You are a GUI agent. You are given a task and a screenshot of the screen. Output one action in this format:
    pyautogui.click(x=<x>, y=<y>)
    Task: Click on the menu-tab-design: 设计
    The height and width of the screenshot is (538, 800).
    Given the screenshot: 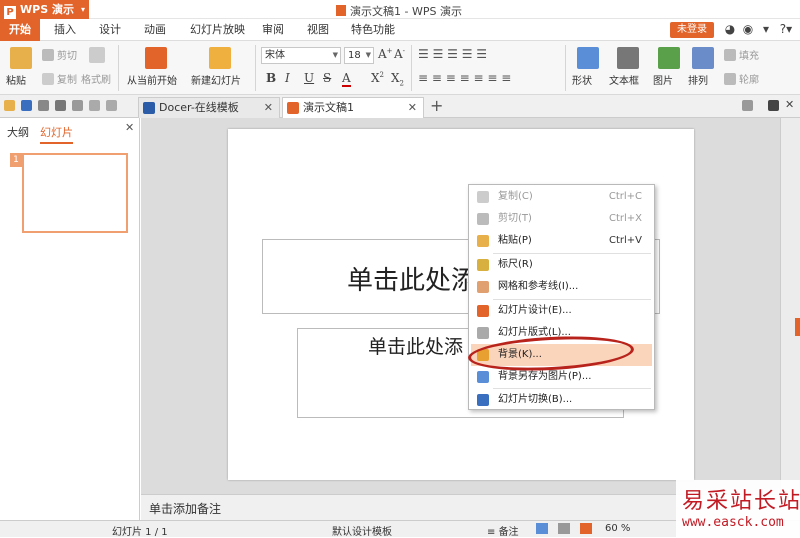 What is the action you would take?
    pyautogui.click(x=110, y=30)
    